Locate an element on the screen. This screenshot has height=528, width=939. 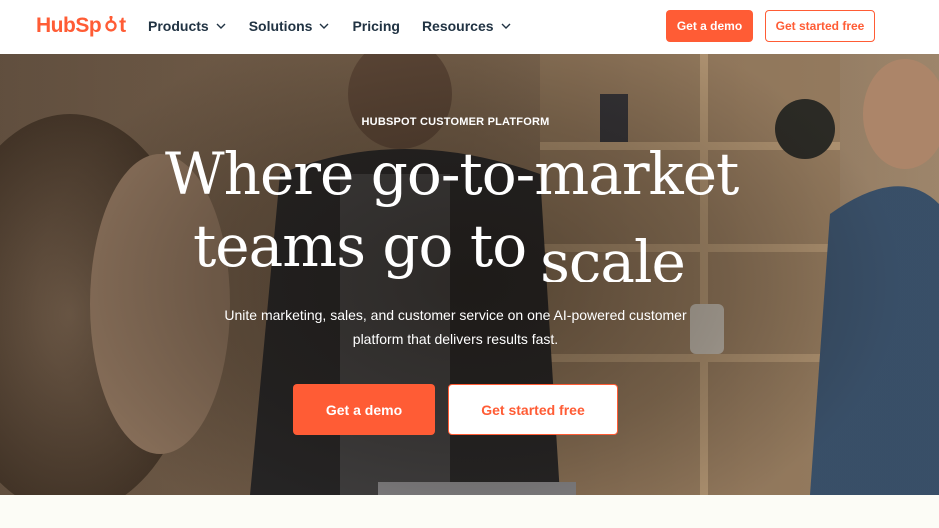
nav-solutions-label: Solutions is located at coordinates (280, 26).